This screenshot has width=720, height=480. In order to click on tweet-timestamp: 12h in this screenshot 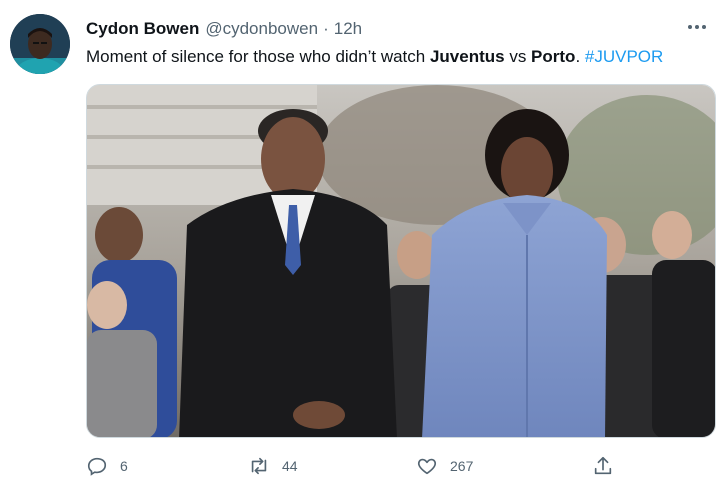, I will do `click(348, 29)`.